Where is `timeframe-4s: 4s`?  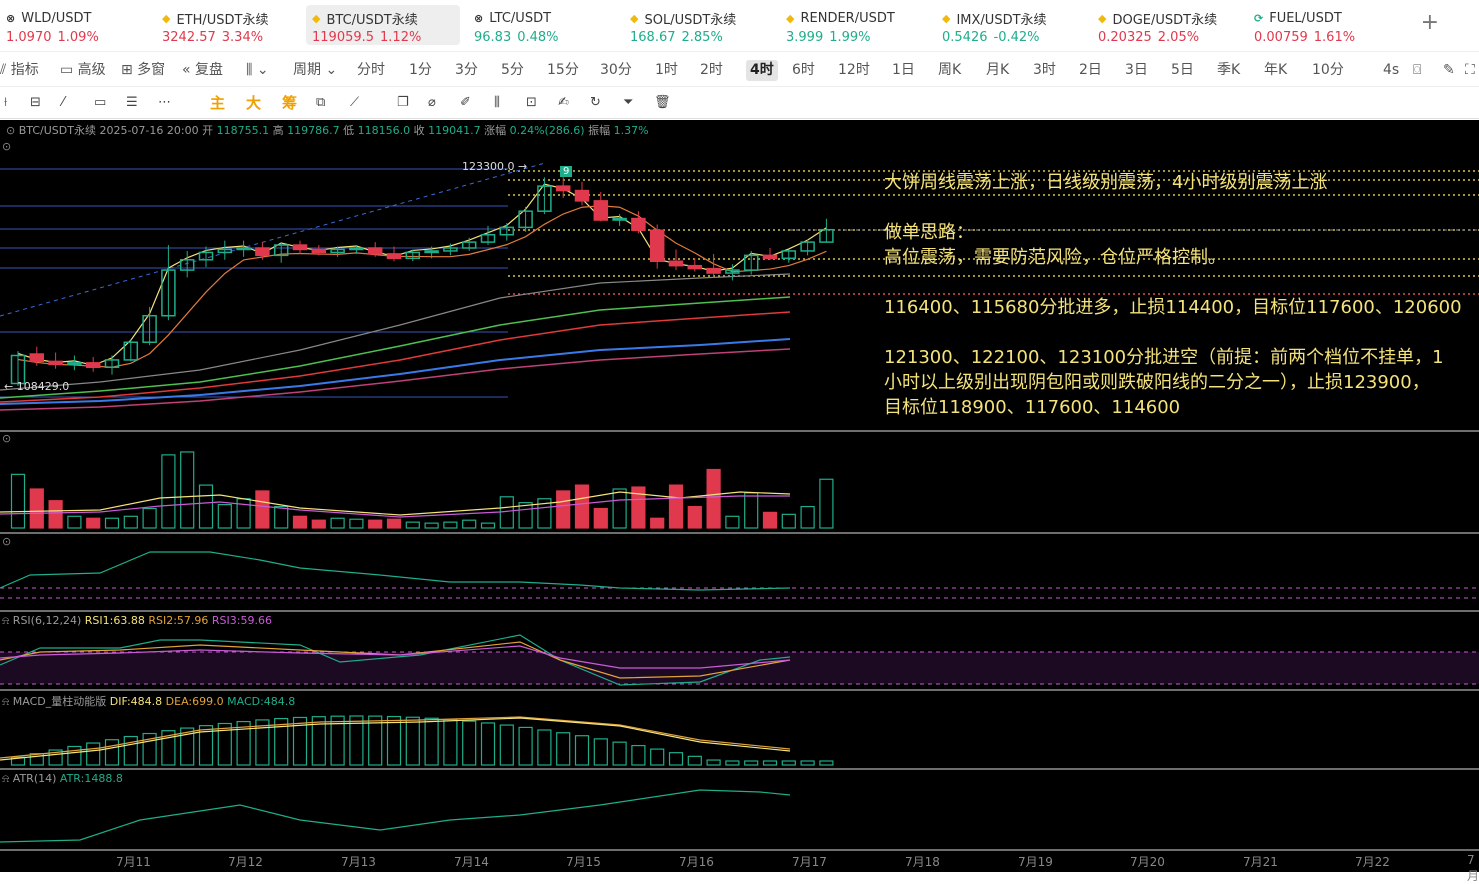
timeframe-4s: 4s is located at coordinates (1391, 70).